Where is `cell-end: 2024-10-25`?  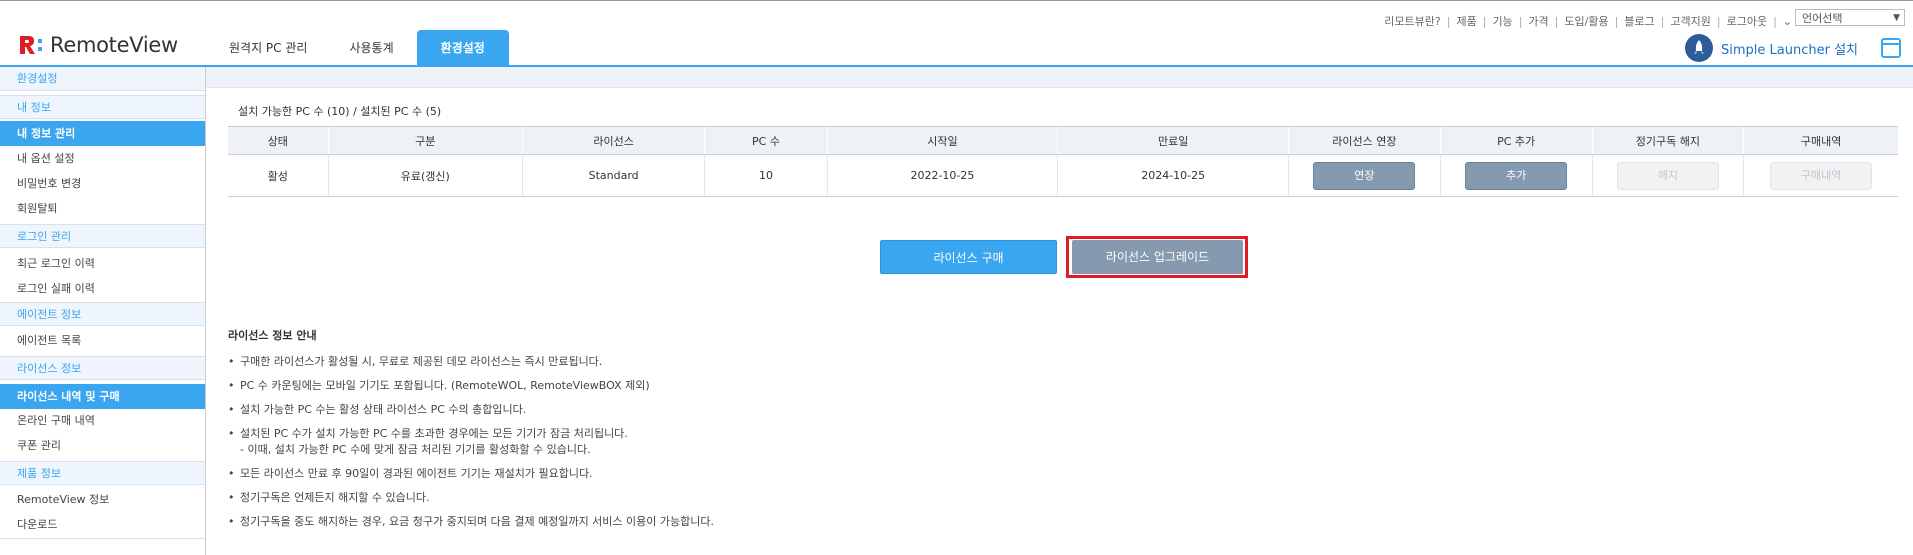
cell-end: 2024-10-25 is located at coordinates (1173, 175).